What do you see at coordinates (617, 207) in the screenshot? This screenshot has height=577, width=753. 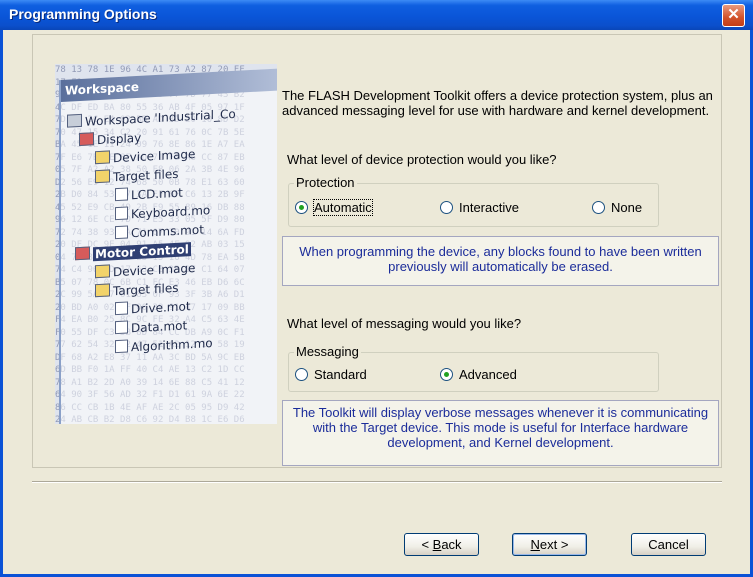 I see `radio-none: None` at bounding box center [617, 207].